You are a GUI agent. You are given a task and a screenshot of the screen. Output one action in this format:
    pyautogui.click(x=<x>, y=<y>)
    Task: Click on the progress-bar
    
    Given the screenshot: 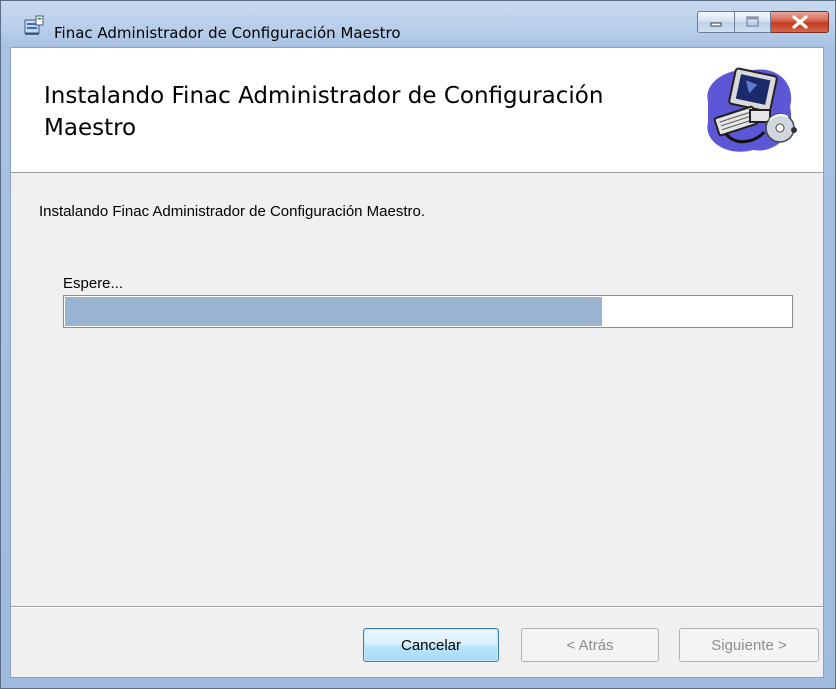 What is the action you would take?
    pyautogui.click(x=428, y=311)
    